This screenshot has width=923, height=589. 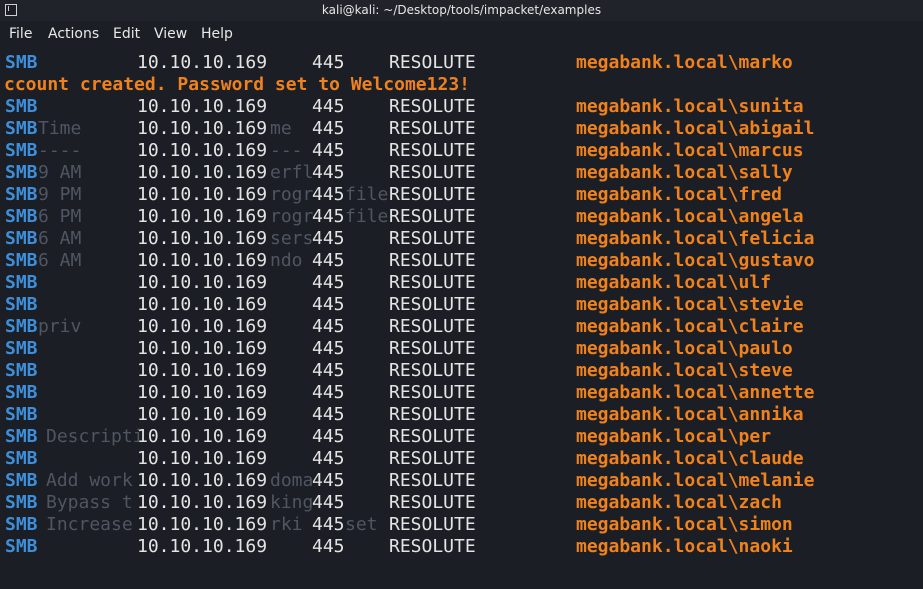 What do you see at coordinates (684, 370) in the screenshot?
I see `account-name: megabank.local\steve` at bounding box center [684, 370].